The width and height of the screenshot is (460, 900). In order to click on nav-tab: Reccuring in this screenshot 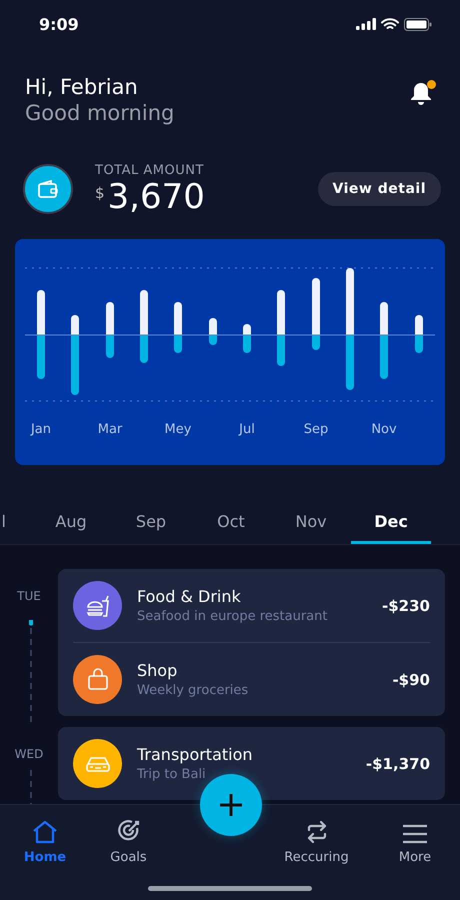, I will do `click(317, 839)`.